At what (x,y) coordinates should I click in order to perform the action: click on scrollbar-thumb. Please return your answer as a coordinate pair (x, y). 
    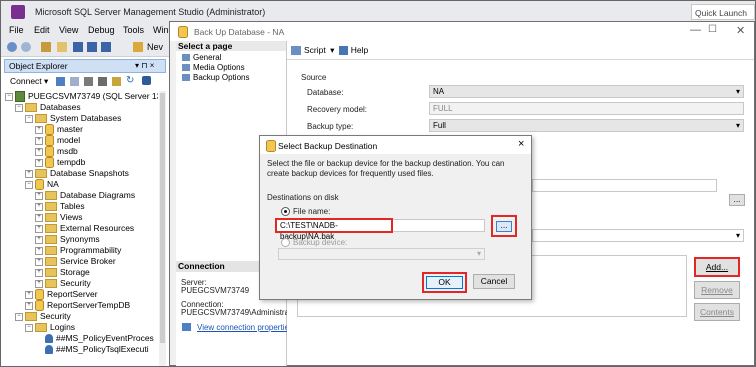
    Looking at the image, I should click on (162, 218).